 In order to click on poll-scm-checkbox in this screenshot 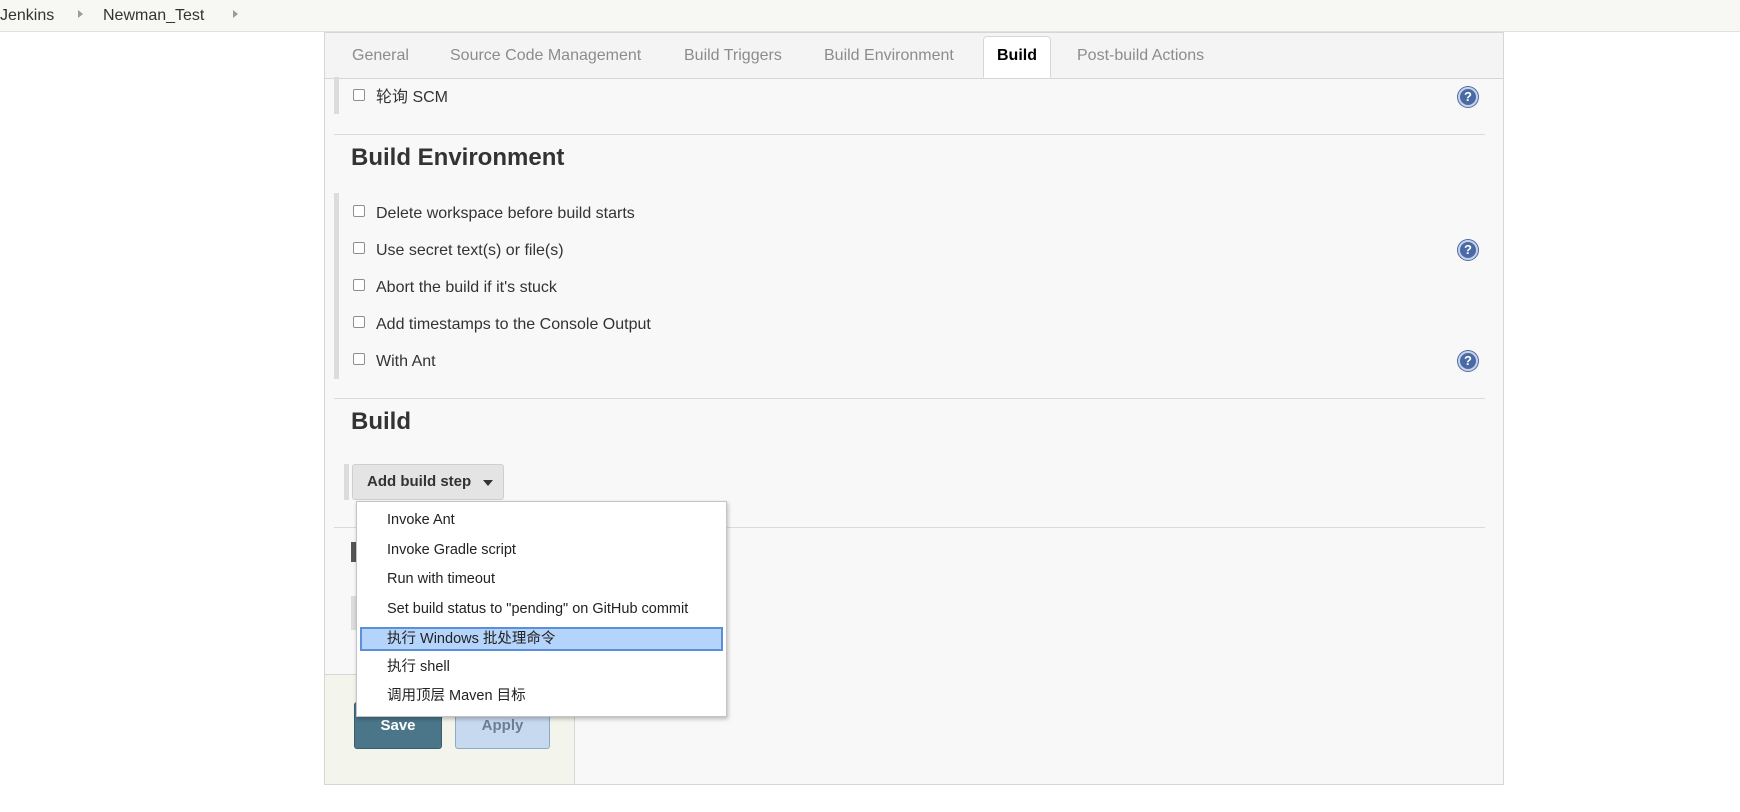, I will do `click(359, 95)`.